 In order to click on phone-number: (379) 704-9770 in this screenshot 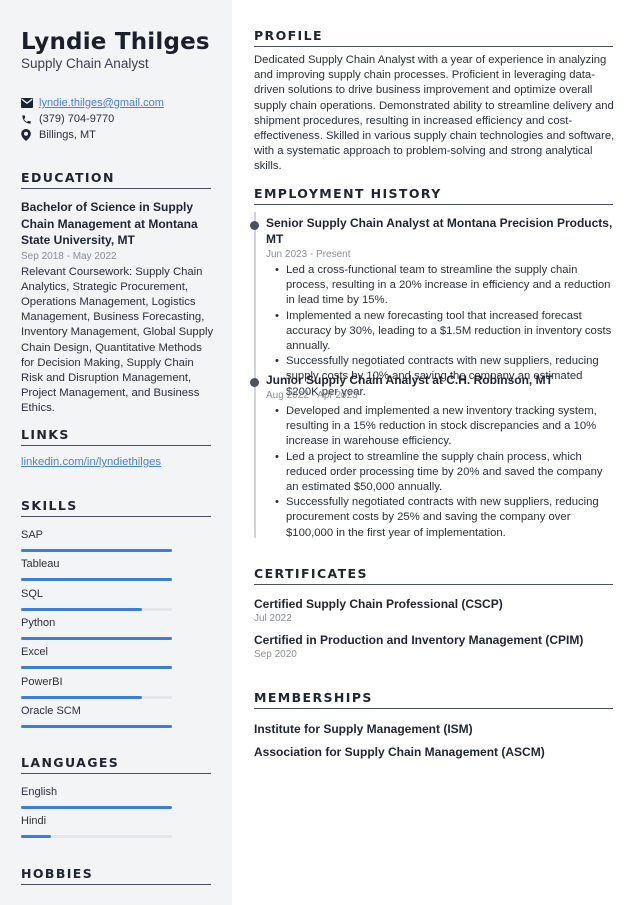, I will do `click(77, 119)`.